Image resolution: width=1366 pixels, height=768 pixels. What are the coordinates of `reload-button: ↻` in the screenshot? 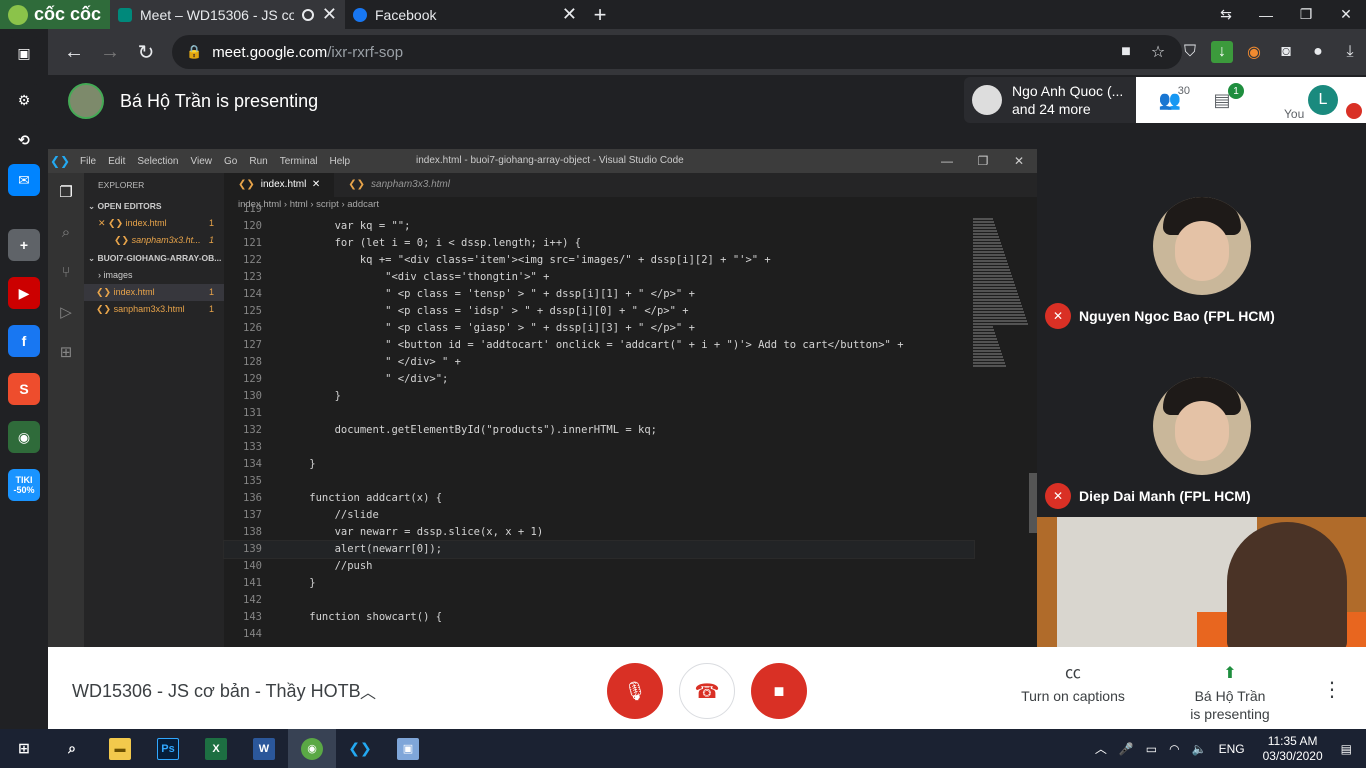 It's located at (146, 52).